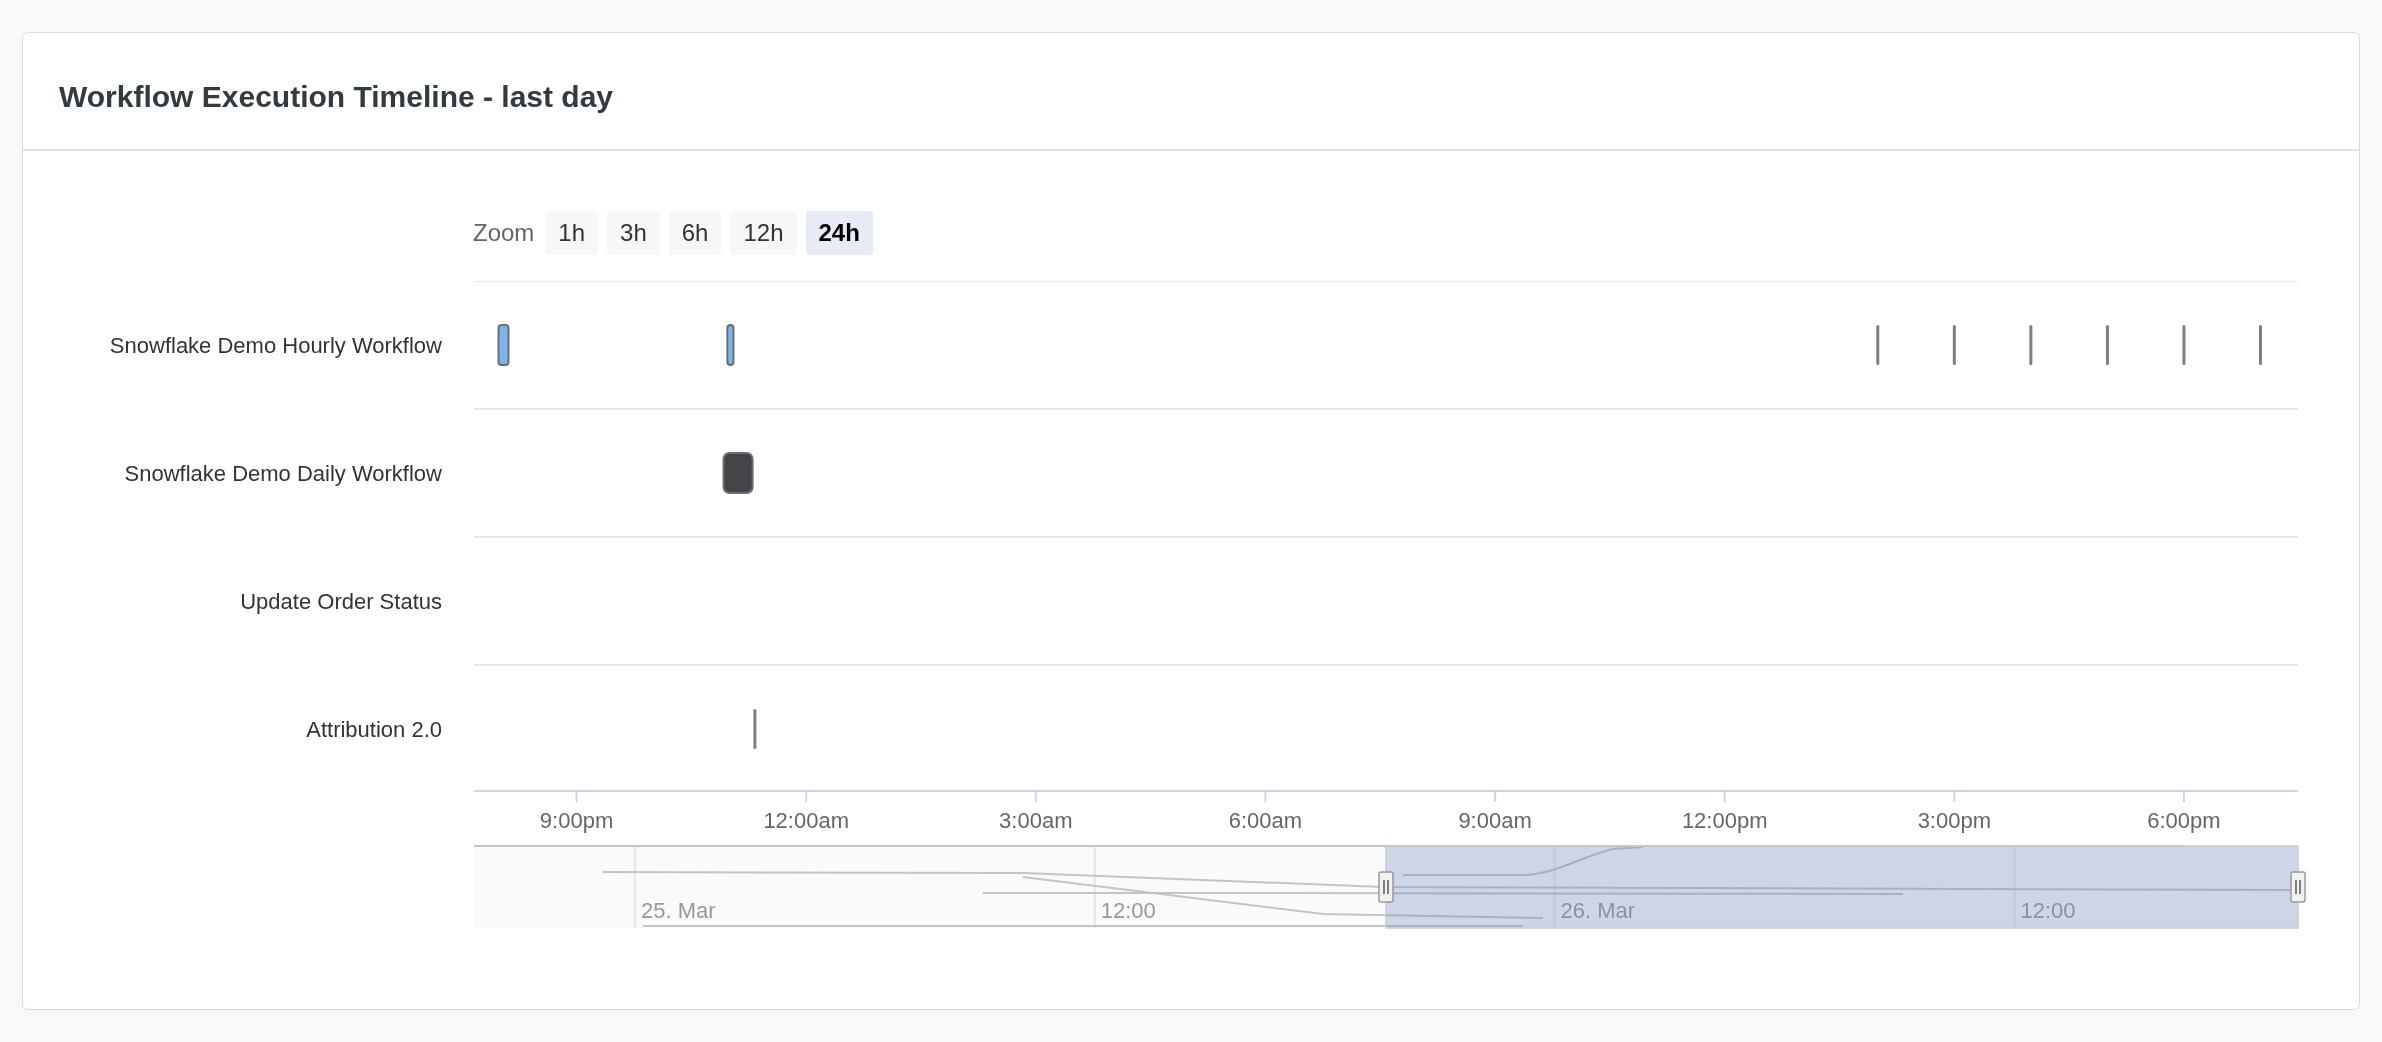 The height and width of the screenshot is (1042, 2382). Describe the element at coordinates (678, 910) in the screenshot. I see `navigator-label: 25. Mar` at that location.